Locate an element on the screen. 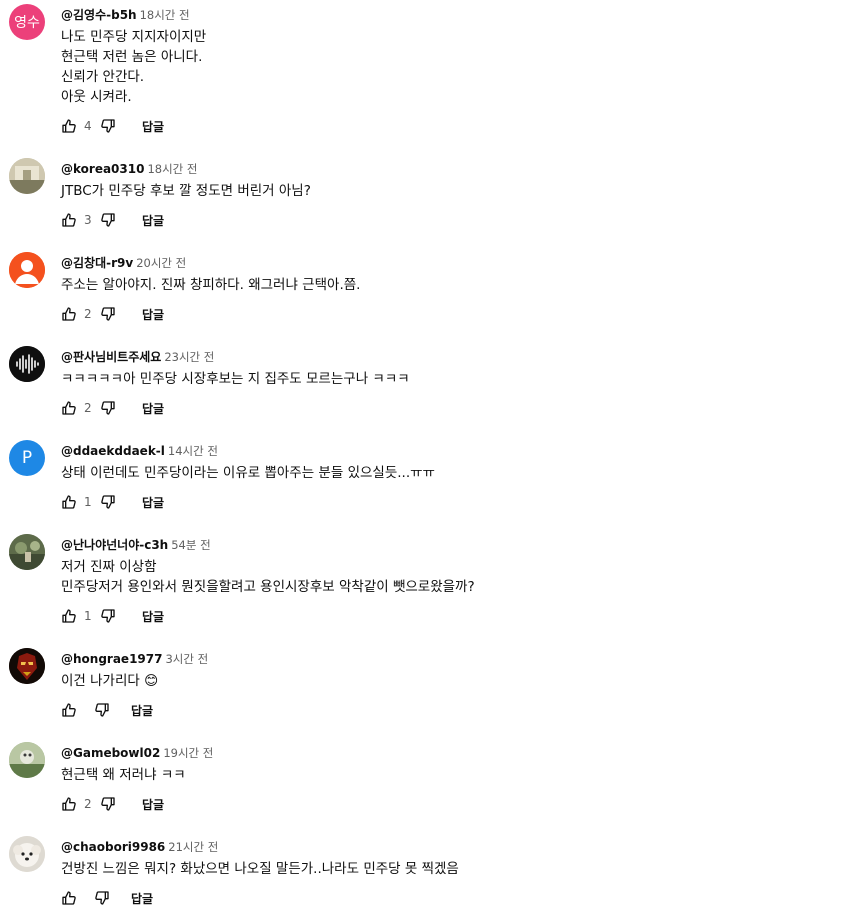 Image resolution: width=849 pixels, height=922 pixels. comment-header: @chaobori9986 21시간 전 is located at coordinates (139, 846).